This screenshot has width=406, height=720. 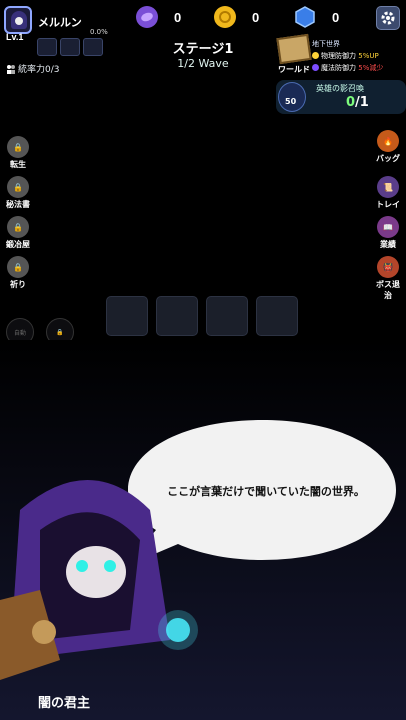 I want to click on exp-percent: 0.0%, so click(x=99, y=32).